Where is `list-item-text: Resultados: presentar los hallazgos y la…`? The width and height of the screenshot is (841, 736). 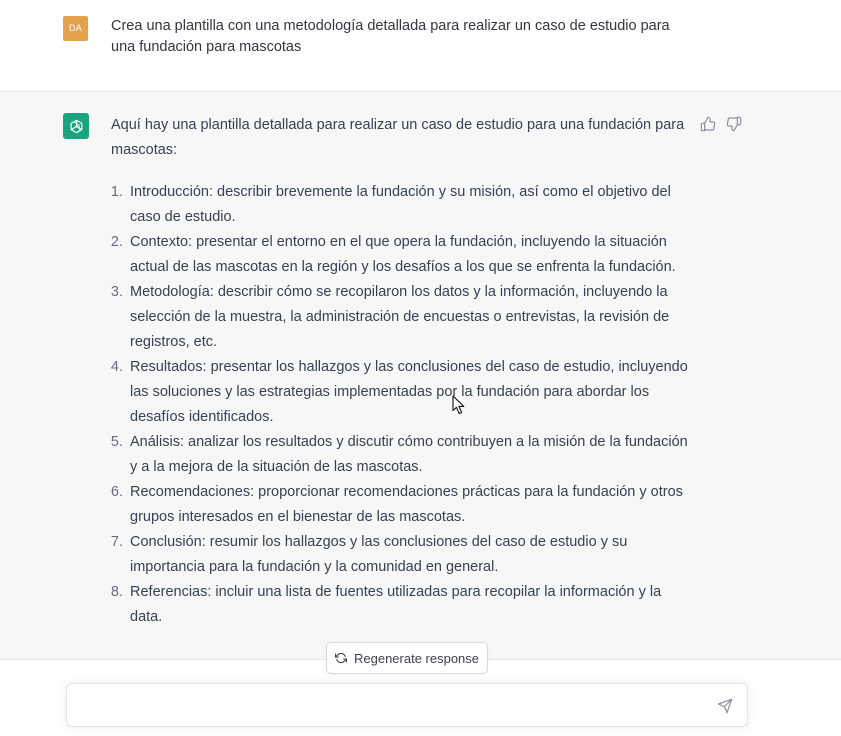 list-item-text: Resultados: presentar los hallazgos y la… is located at coordinates (409, 392).